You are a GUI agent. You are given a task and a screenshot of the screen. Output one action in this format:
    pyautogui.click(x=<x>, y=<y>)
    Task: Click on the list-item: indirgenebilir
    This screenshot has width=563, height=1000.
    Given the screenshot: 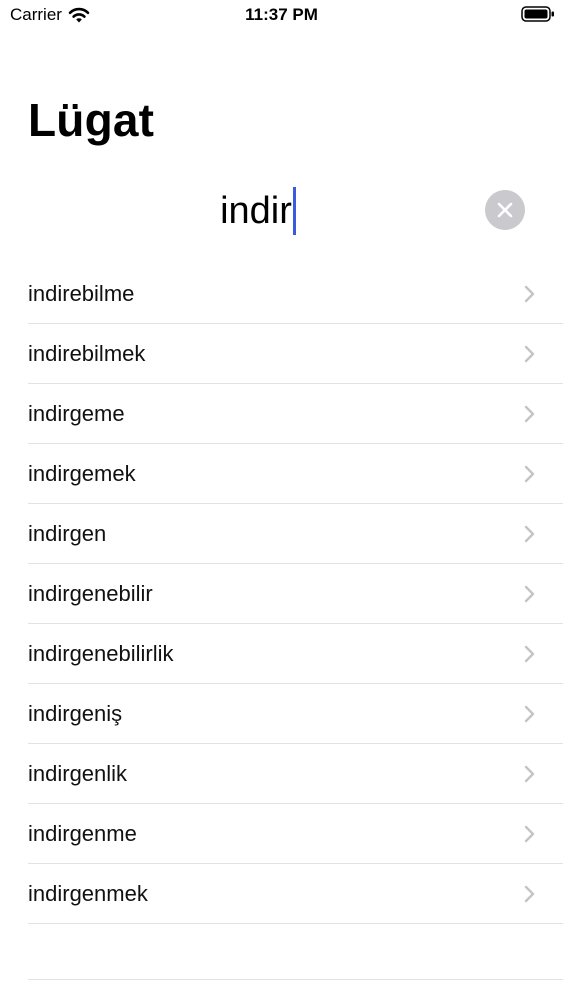 What is the action you would take?
    pyautogui.click(x=295, y=594)
    